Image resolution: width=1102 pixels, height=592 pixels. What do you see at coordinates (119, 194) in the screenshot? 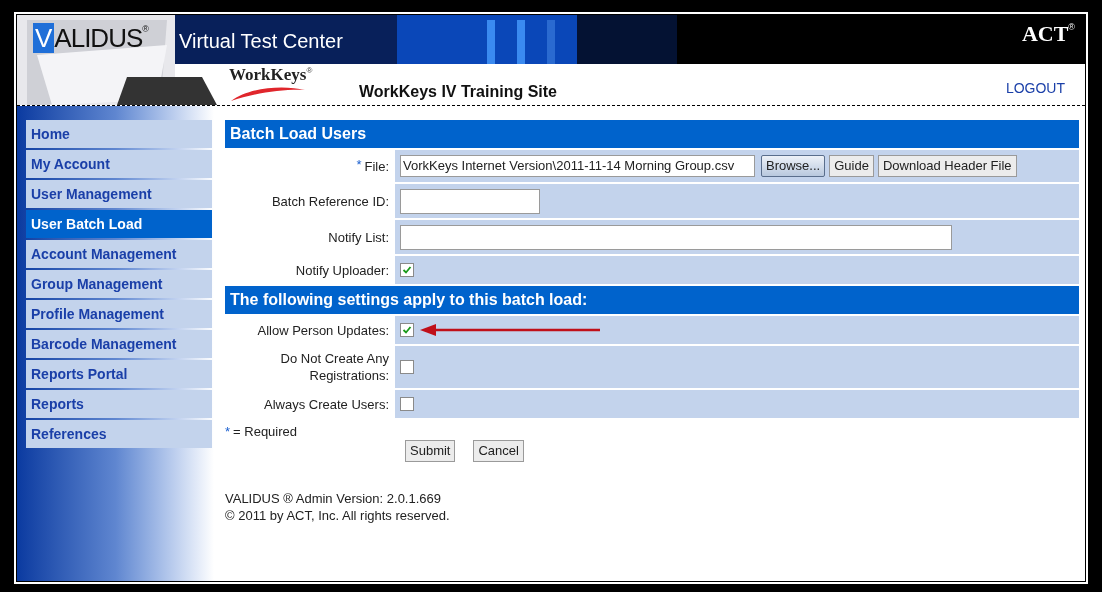
I see `sidebar-item: User Management` at bounding box center [119, 194].